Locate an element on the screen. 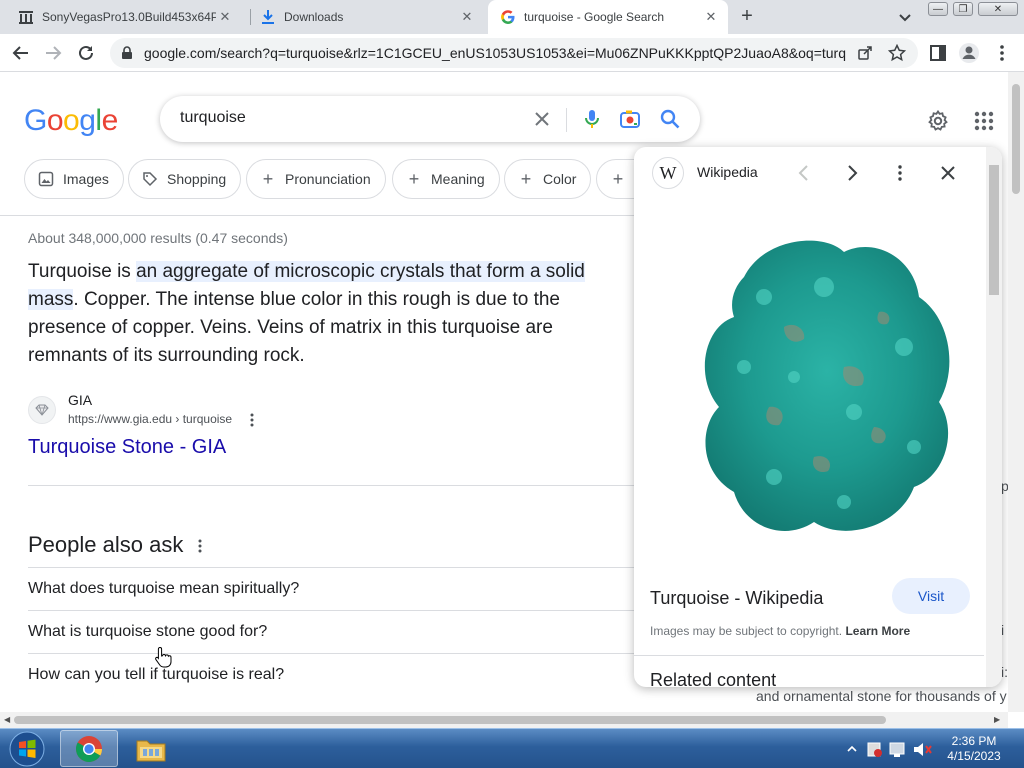  chip-label: Color is located at coordinates (560, 179).